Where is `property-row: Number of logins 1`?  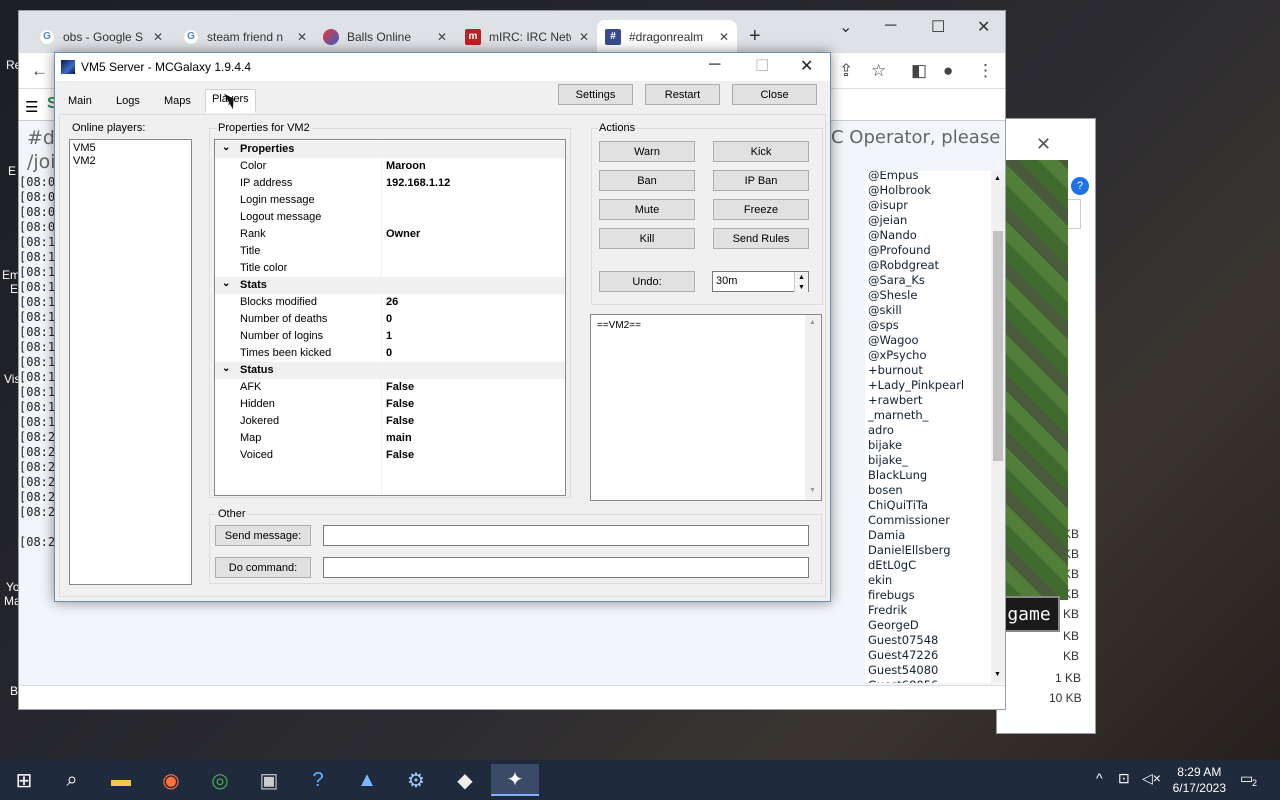 property-row: Number of logins 1 is located at coordinates (390, 336).